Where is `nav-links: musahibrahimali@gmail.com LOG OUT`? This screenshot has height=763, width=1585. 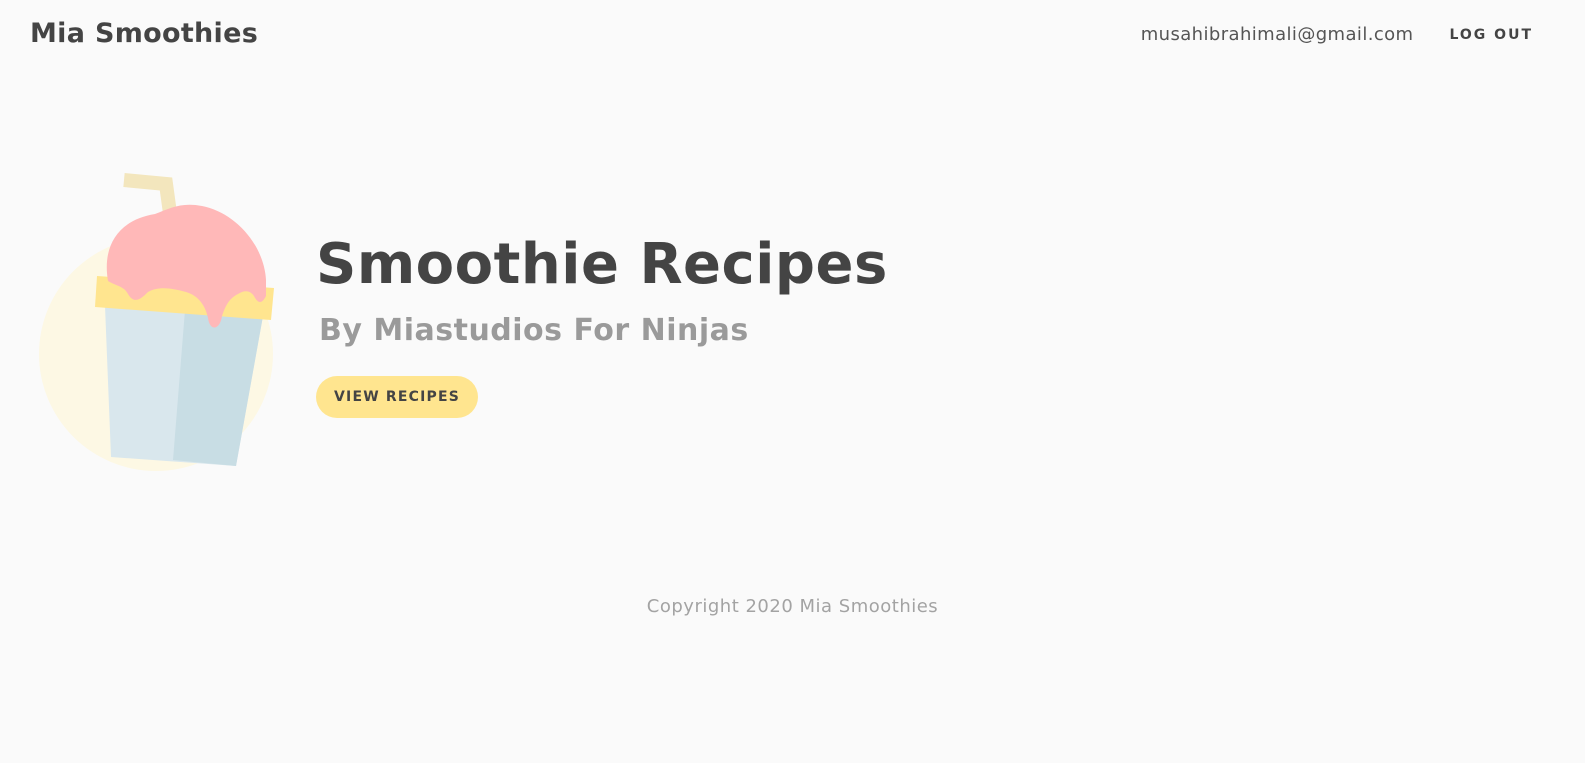 nav-links: musahibrahimali@gmail.com LOG OUT is located at coordinates (1363, 34).